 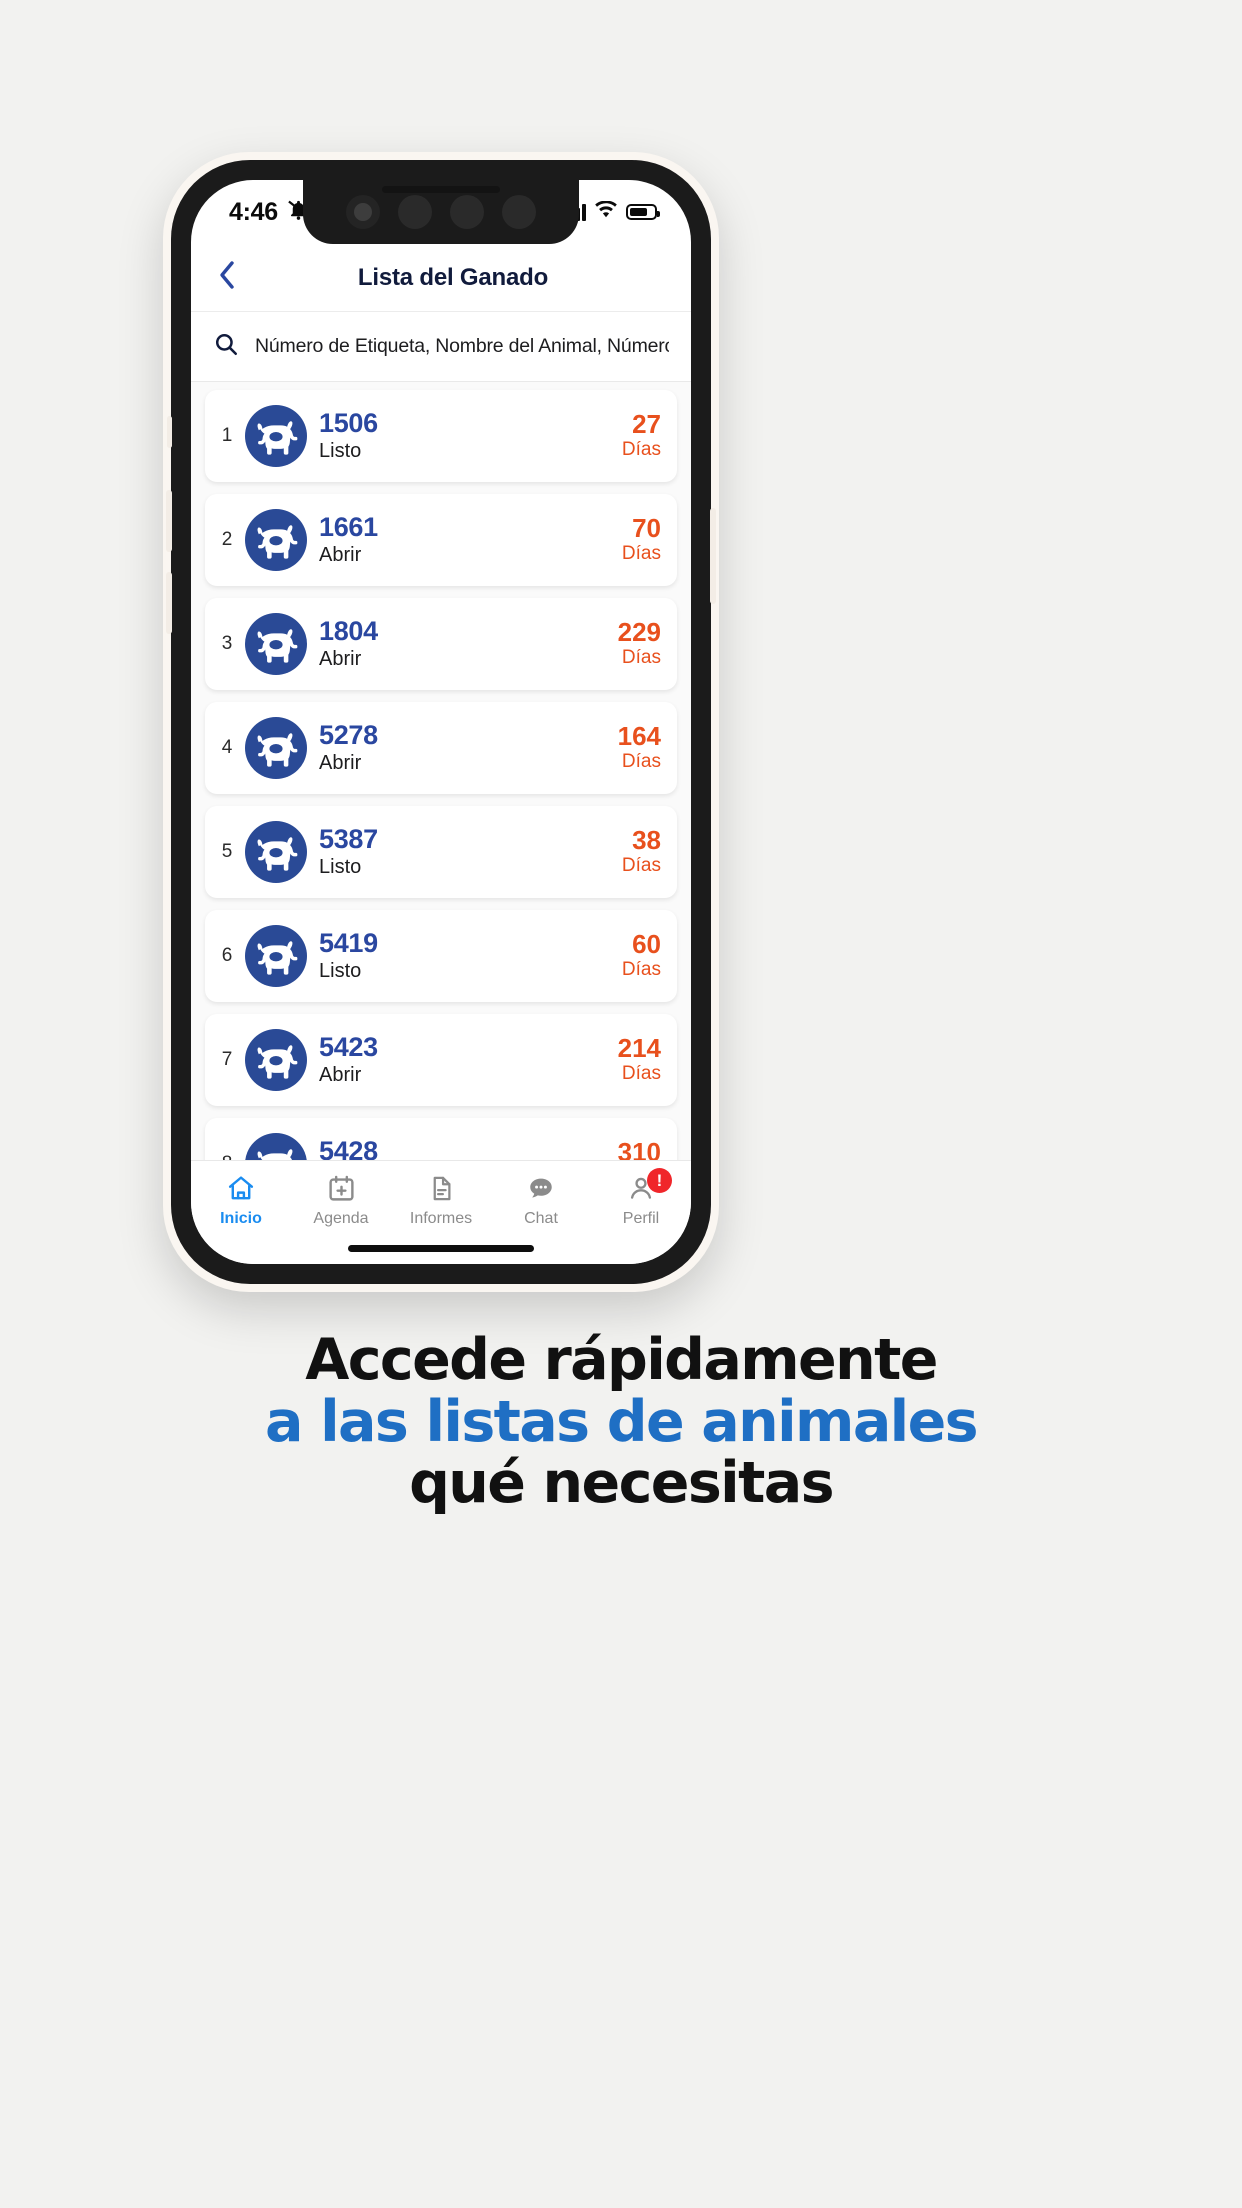 What do you see at coordinates (646, 424) in the screenshot?
I see `row-days-value: 27` at bounding box center [646, 424].